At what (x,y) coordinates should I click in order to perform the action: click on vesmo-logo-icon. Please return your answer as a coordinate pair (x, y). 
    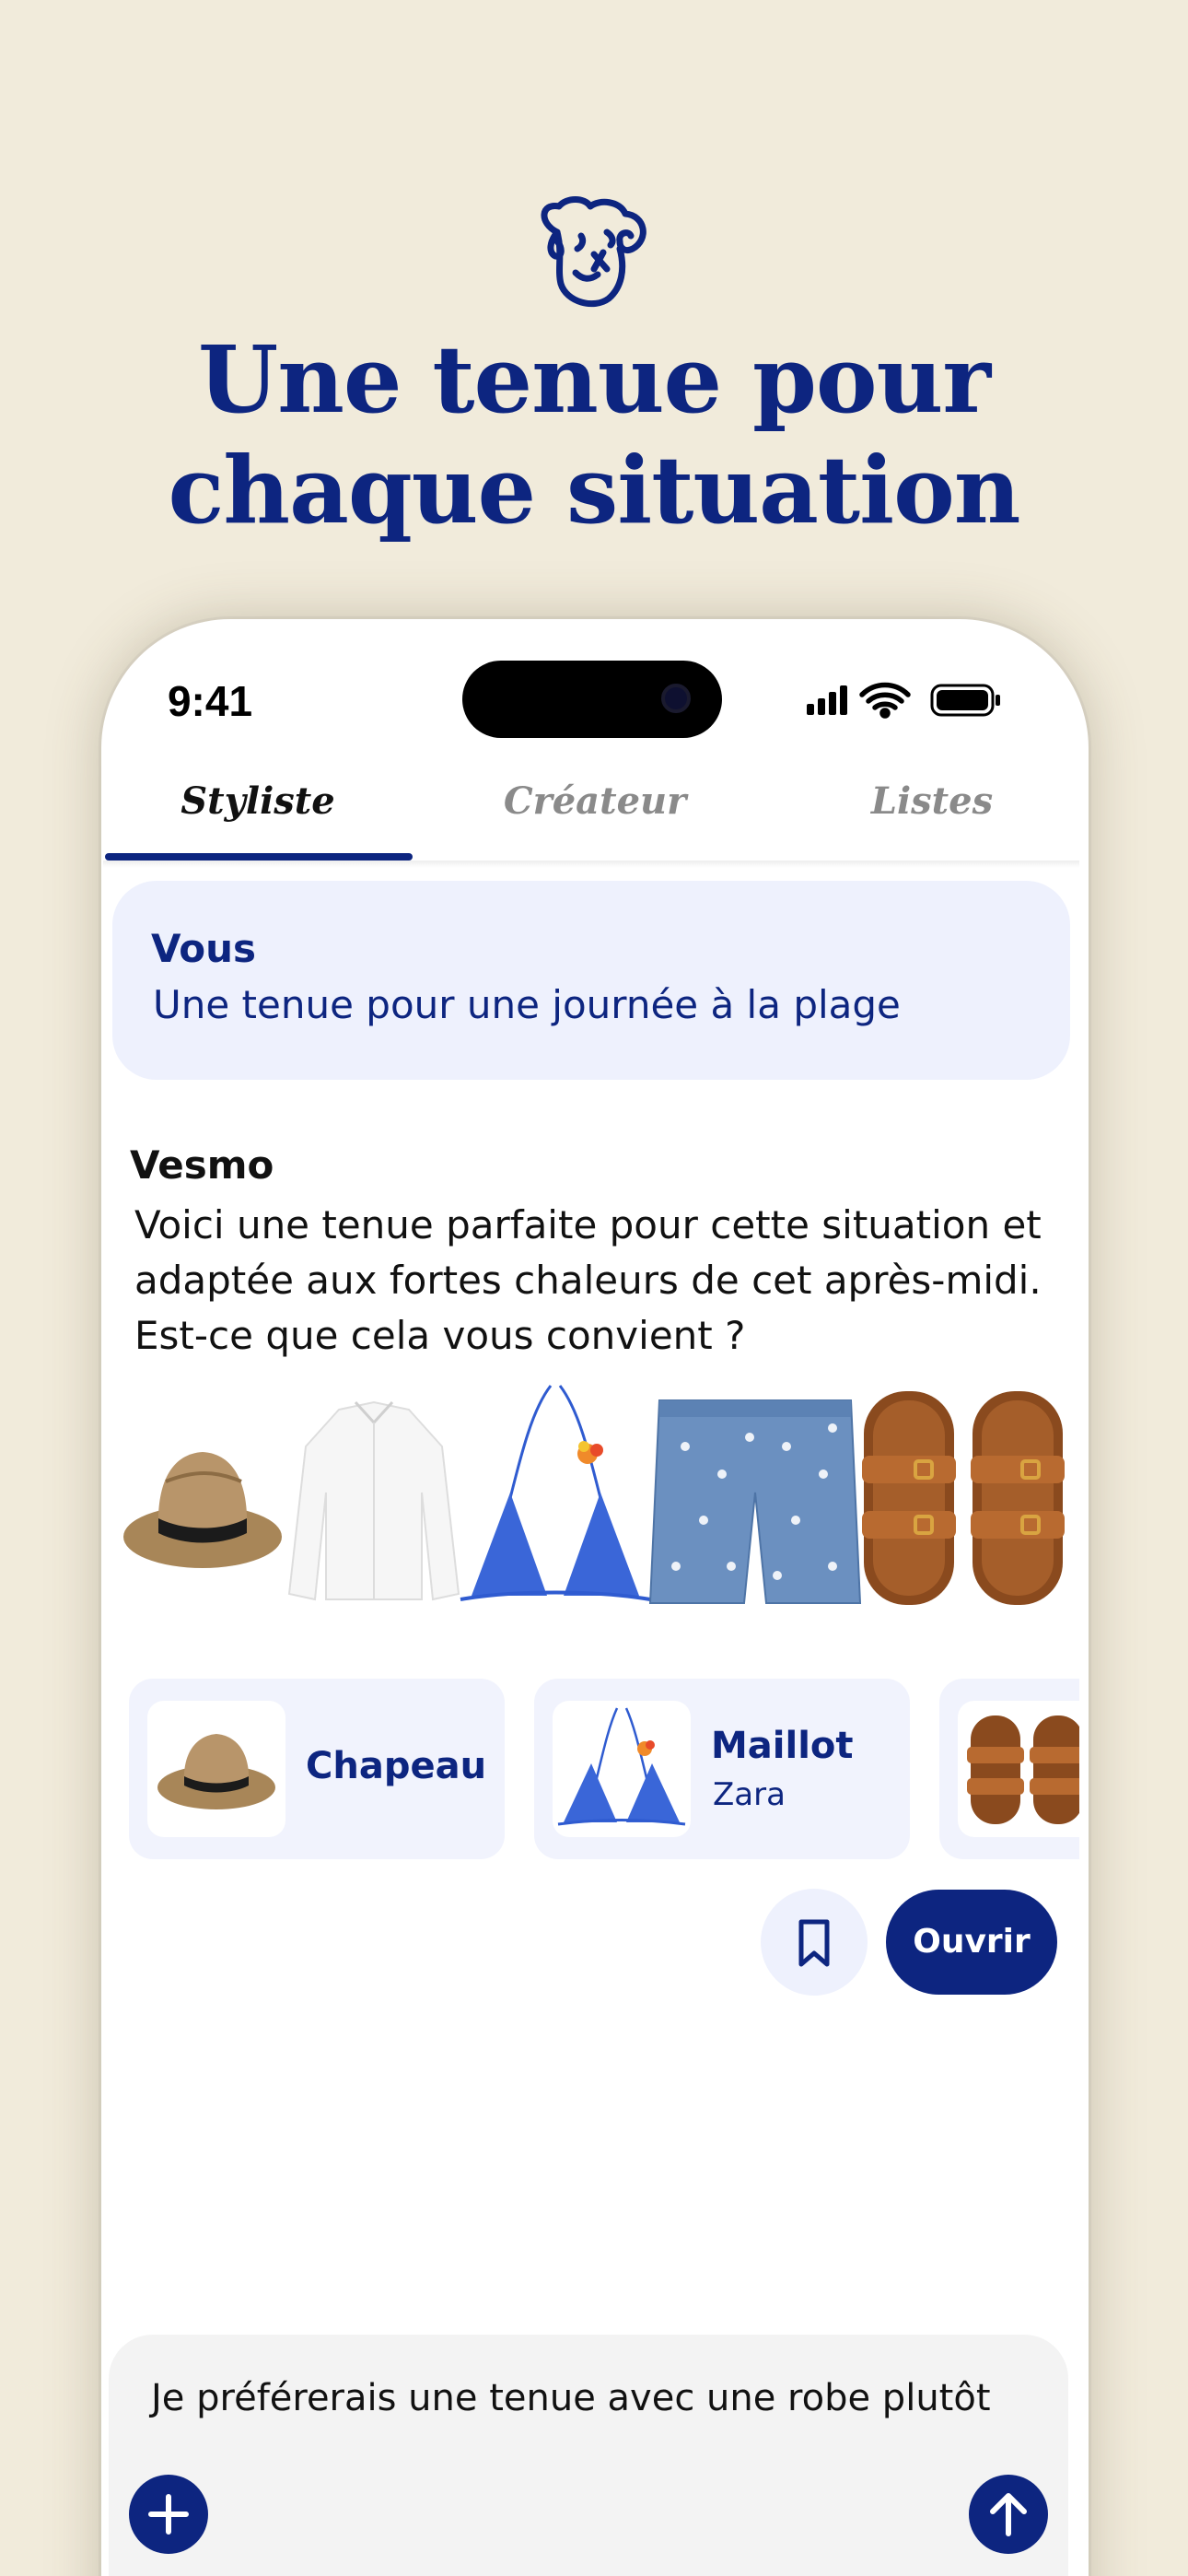
    Looking at the image, I should click on (593, 252).